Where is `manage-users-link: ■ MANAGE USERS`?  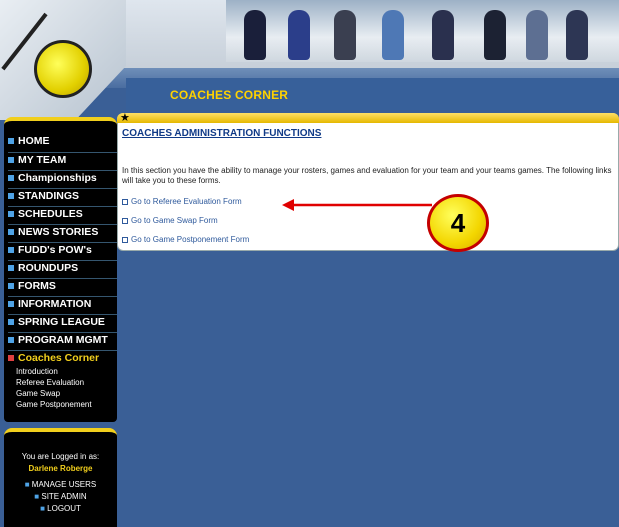 manage-users-link: ■ MANAGE USERS is located at coordinates (60, 484).